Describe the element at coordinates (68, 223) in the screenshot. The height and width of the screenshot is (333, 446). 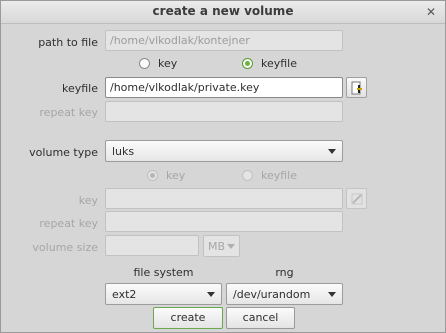
I see `repeat-key-label: repeat key` at that location.